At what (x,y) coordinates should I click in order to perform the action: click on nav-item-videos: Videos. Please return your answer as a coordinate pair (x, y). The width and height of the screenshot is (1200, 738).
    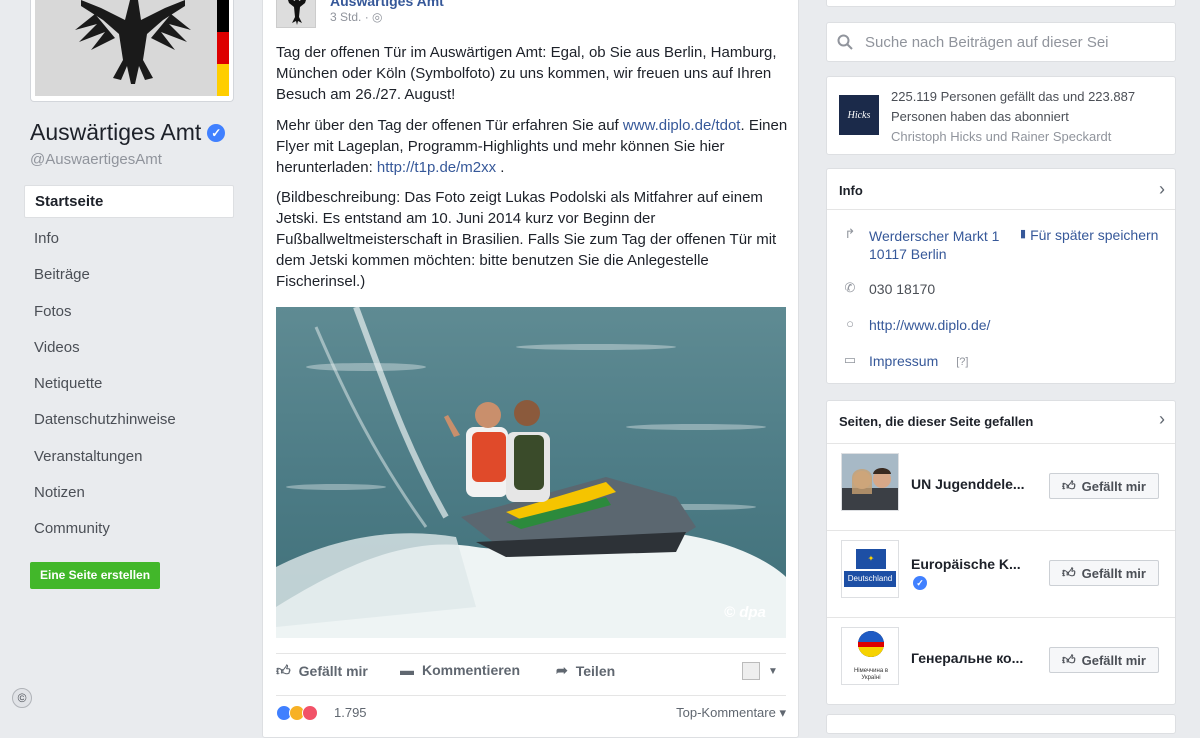
    Looking at the image, I should click on (129, 348).